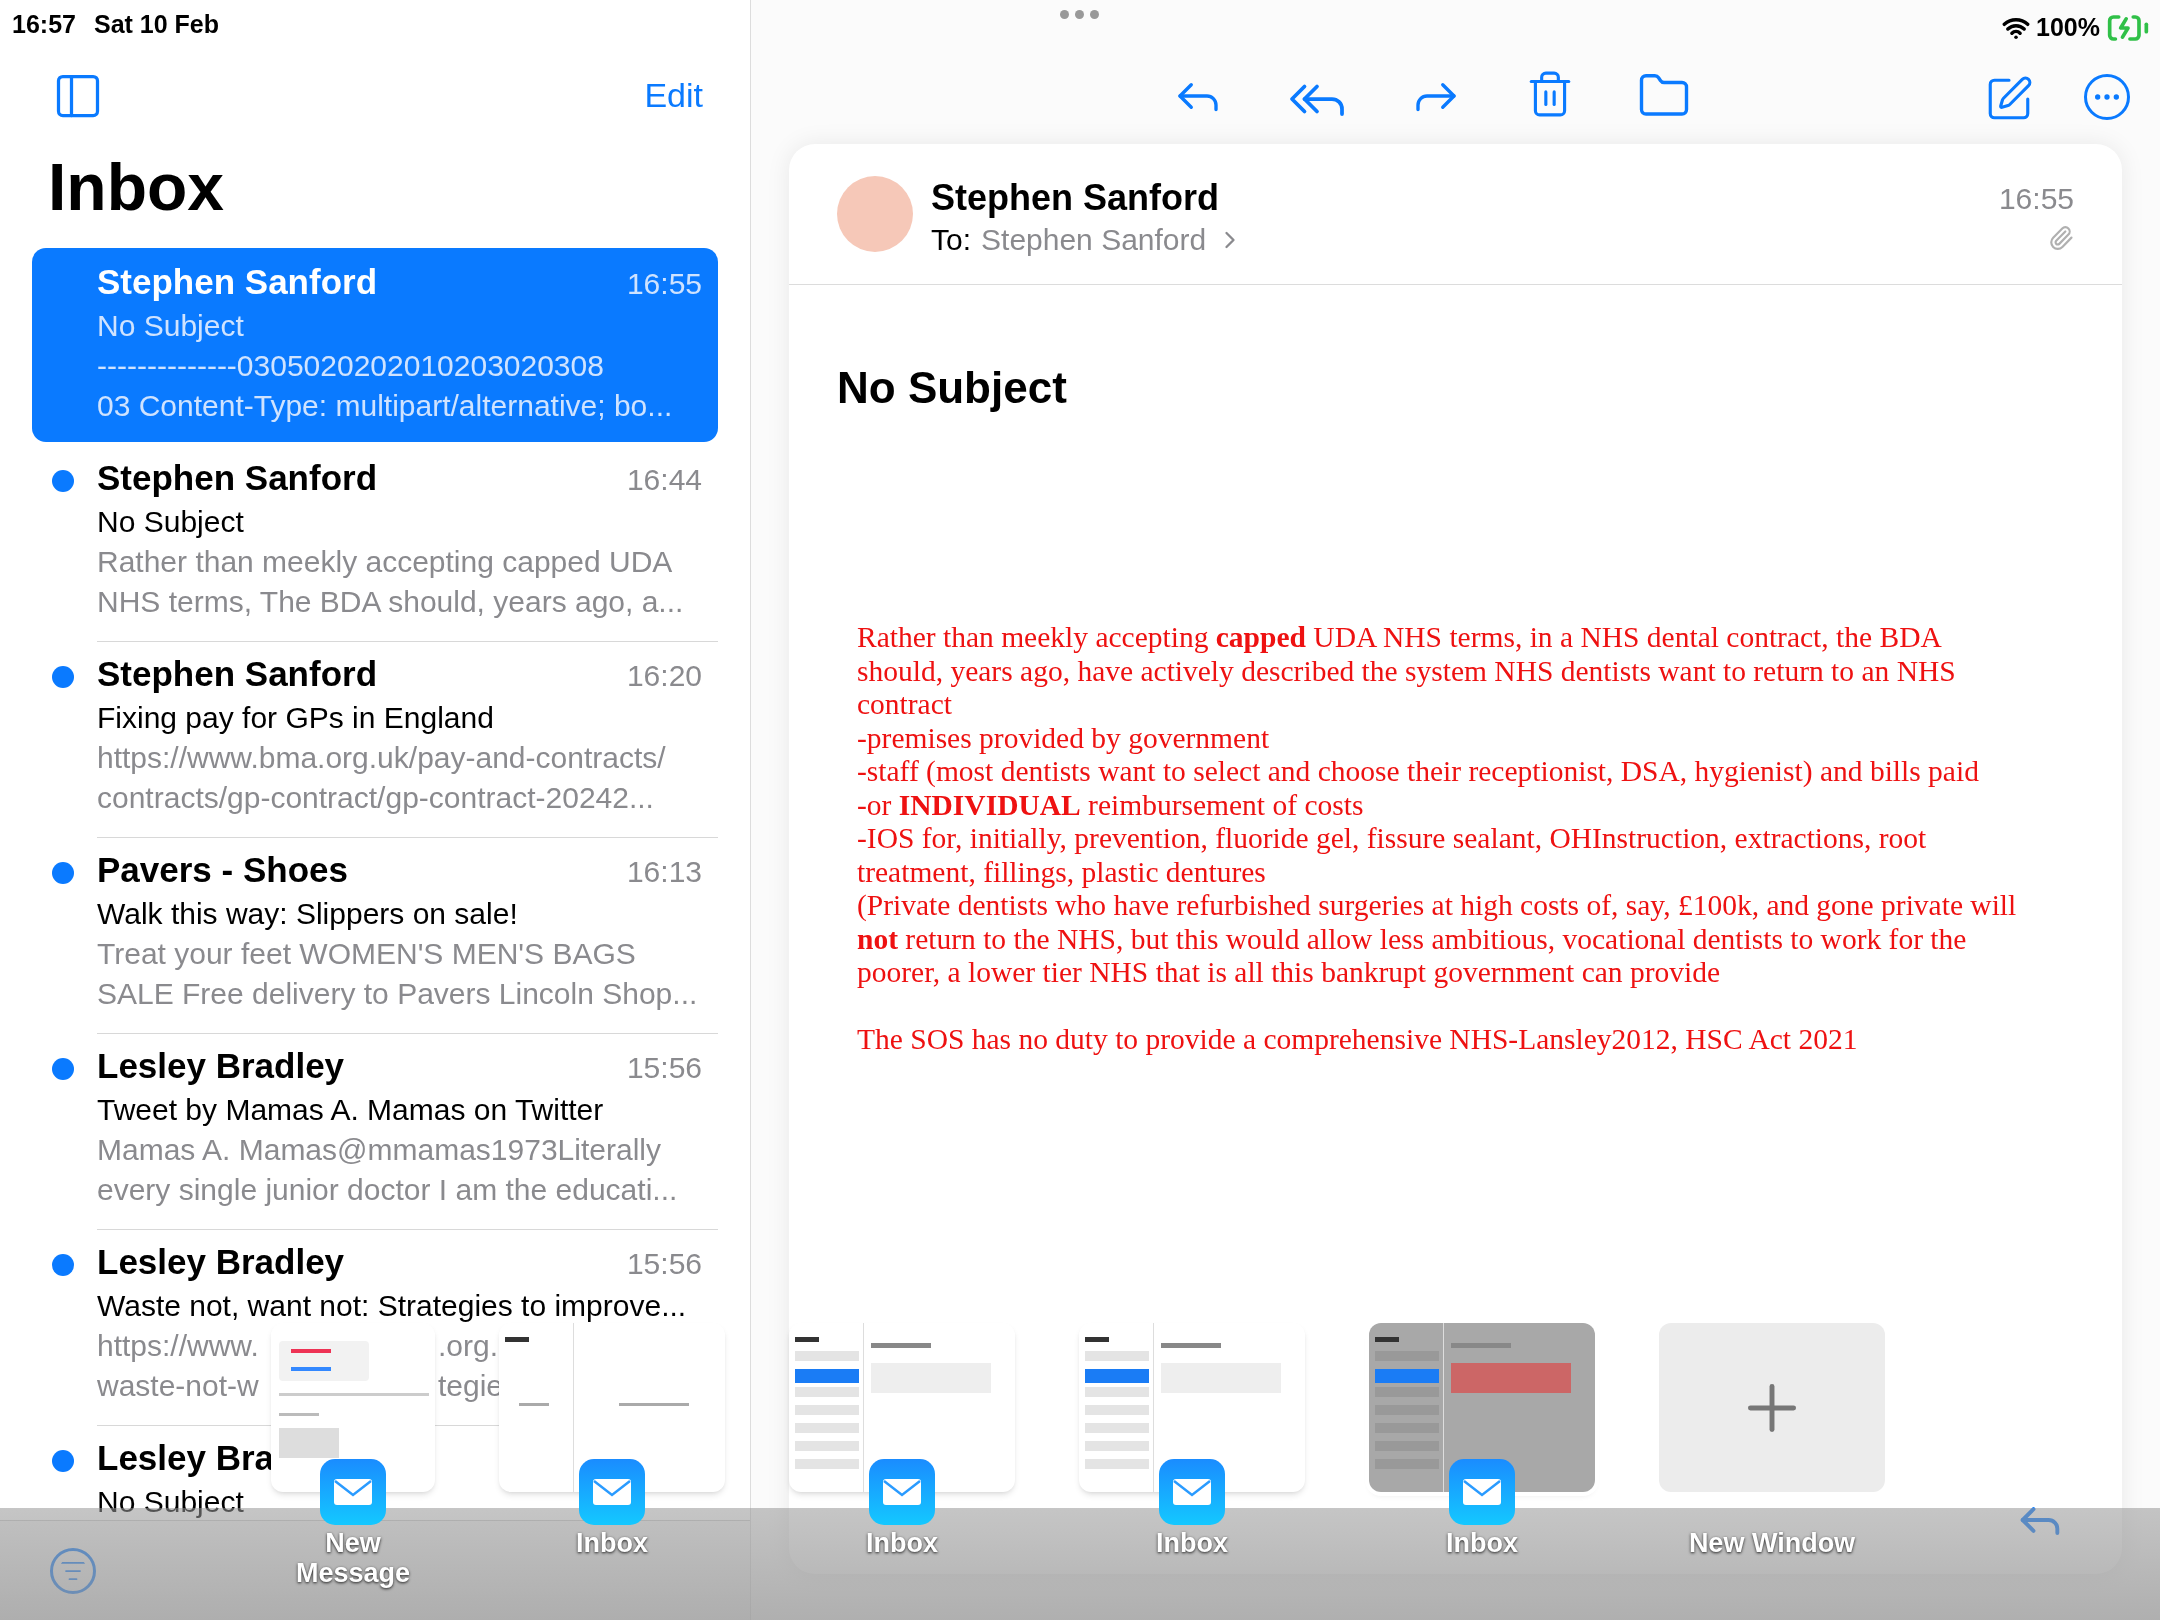 The image size is (2160, 1620). Describe the element at coordinates (308, 913) in the screenshot. I see `message-subject: Walk this way: Slippers on sale!` at that location.